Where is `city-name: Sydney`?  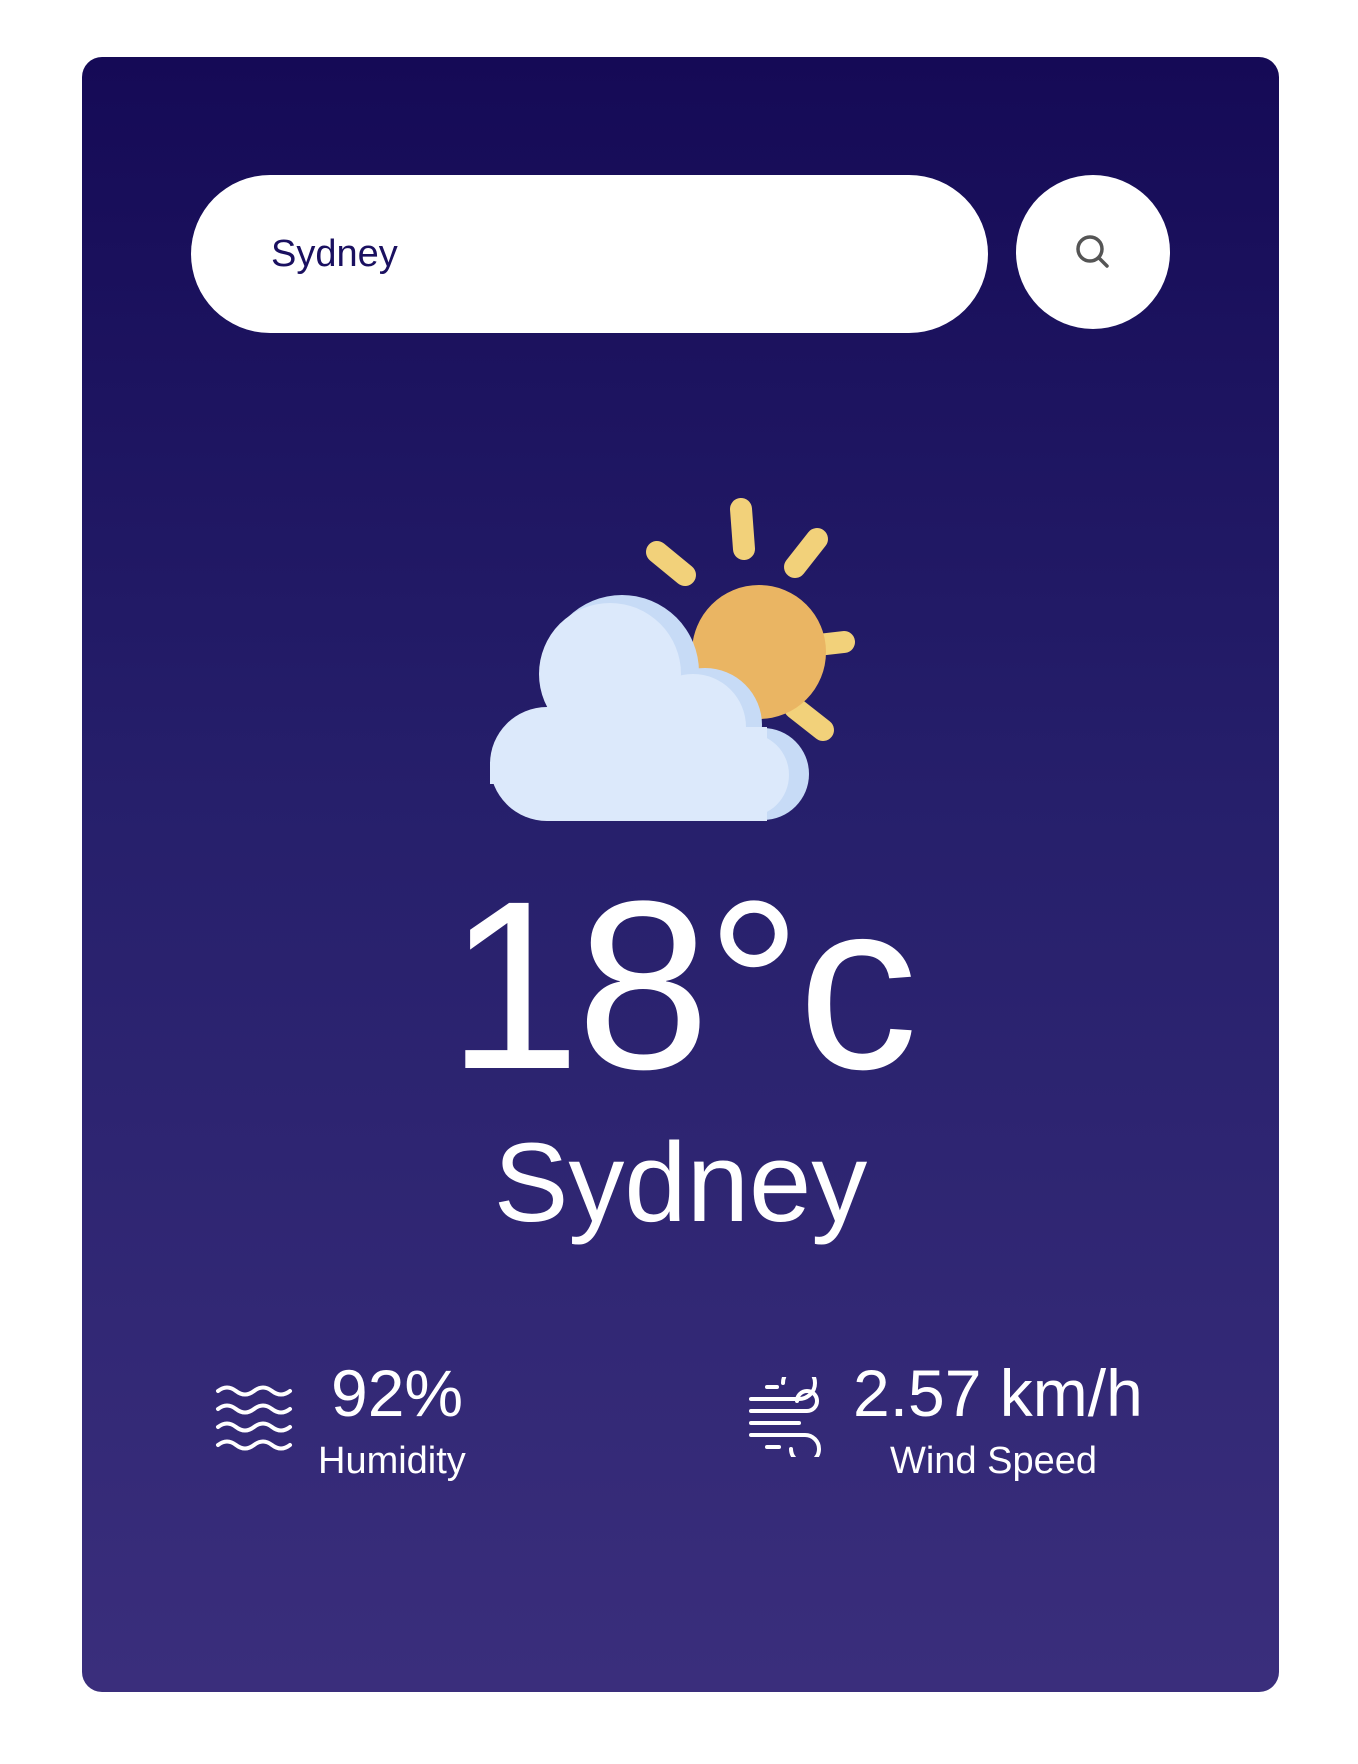
city-name: Sydney is located at coordinates (680, 1182).